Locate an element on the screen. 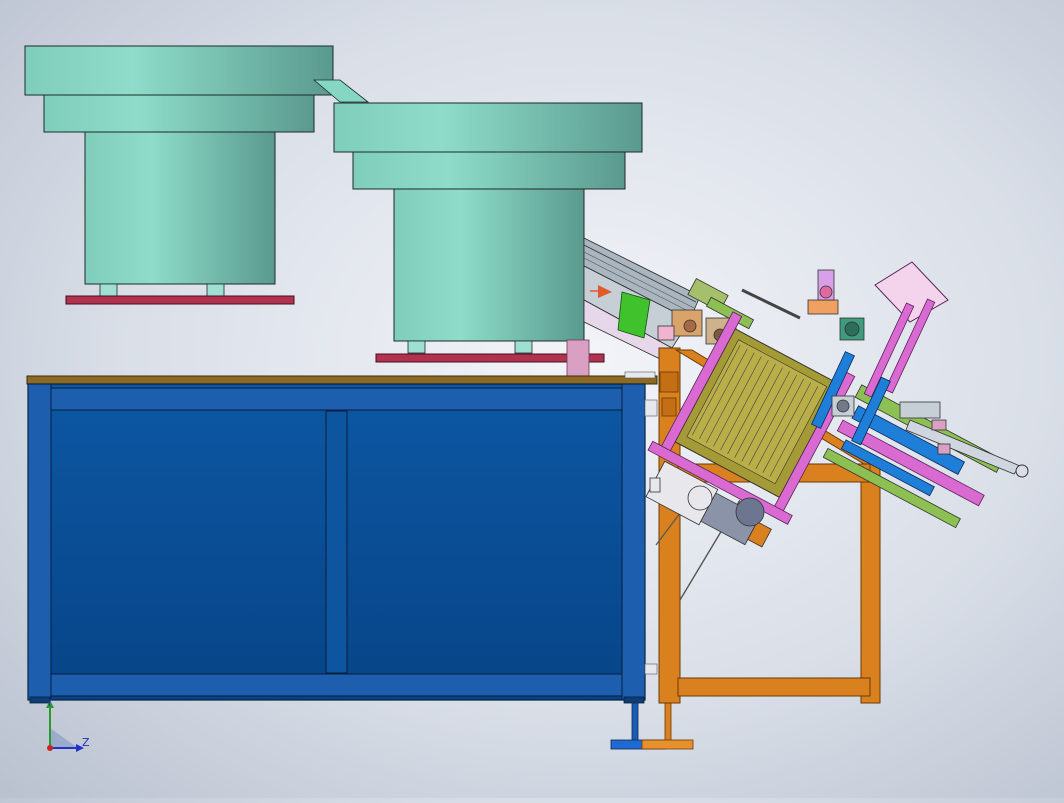 Image resolution: width=1064 pixels, height=803 pixels. pneumatic-cylinder-housing is located at coordinates (911, 292).